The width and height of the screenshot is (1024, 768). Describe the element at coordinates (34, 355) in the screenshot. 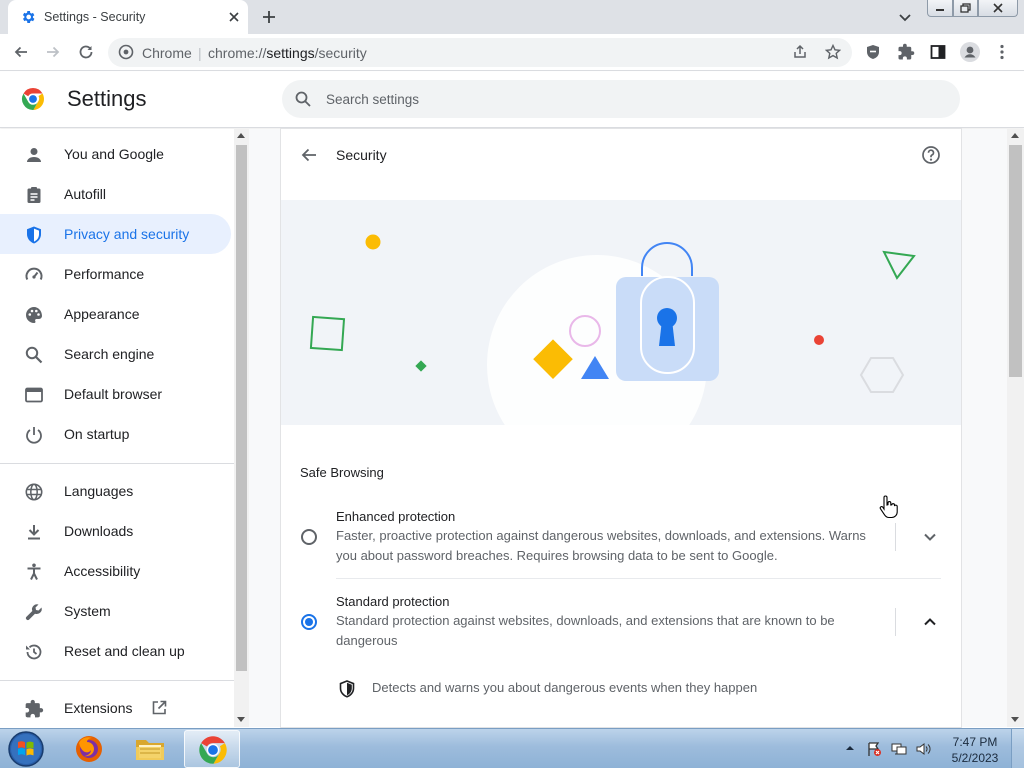

I see `search-icon` at that location.